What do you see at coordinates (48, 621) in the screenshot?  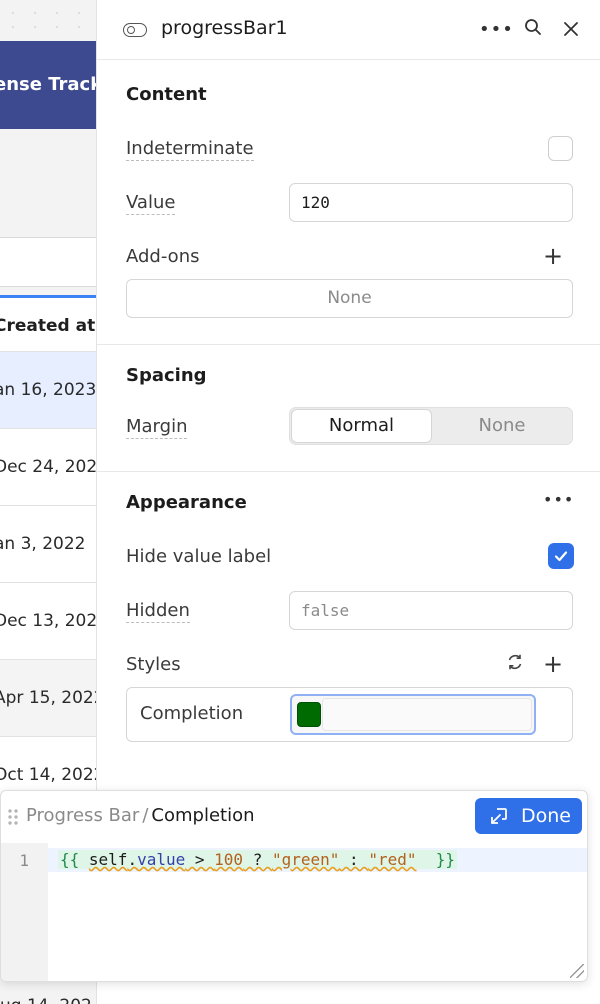 I see `table-row: Dec 13, 2022` at bounding box center [48, 621].